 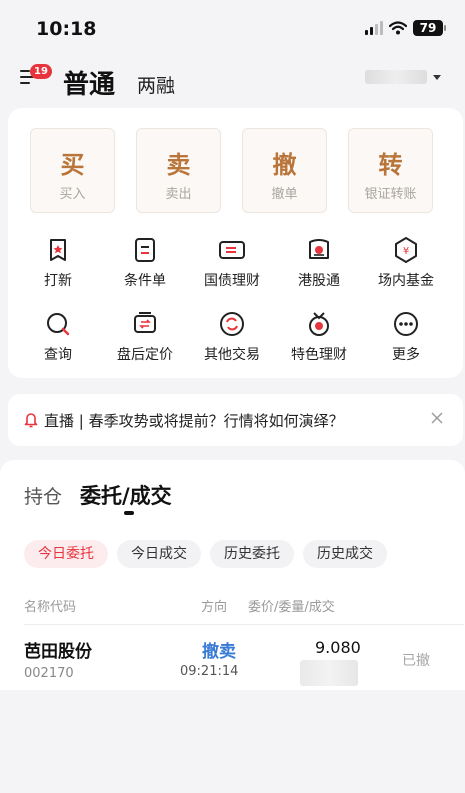 What do you see at coordinates (398, 28) in the screenshot?
I see `wifi-icon` at bounding box center [398, 28].